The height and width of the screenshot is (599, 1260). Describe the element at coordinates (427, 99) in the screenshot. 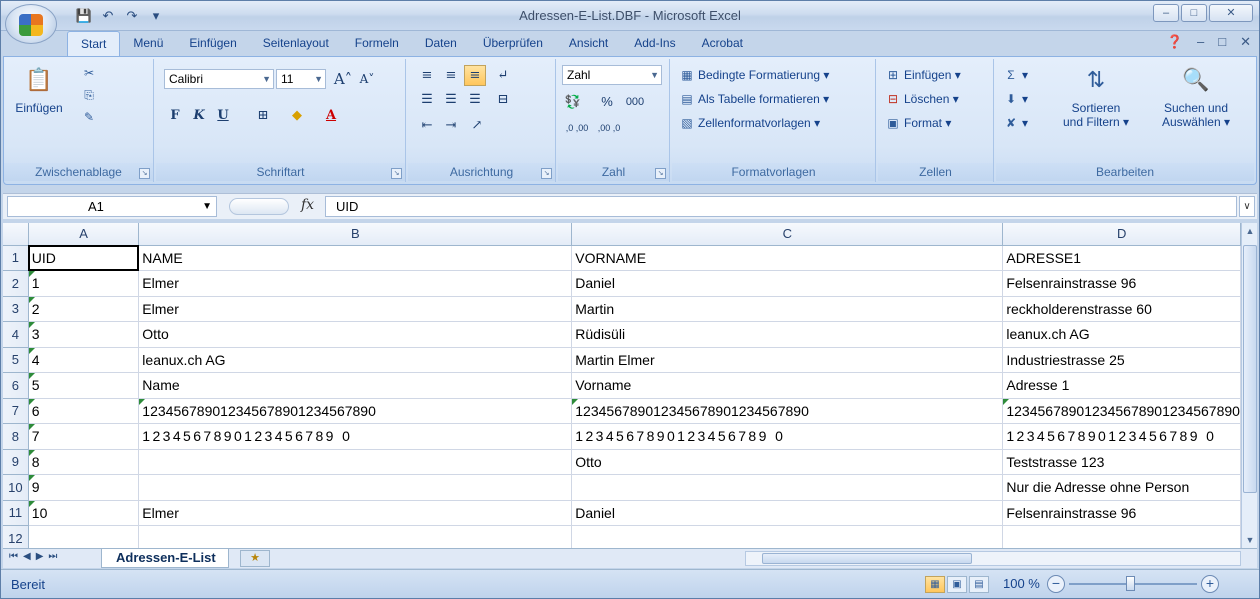

I see `align-left-icon: ☰` at that location.